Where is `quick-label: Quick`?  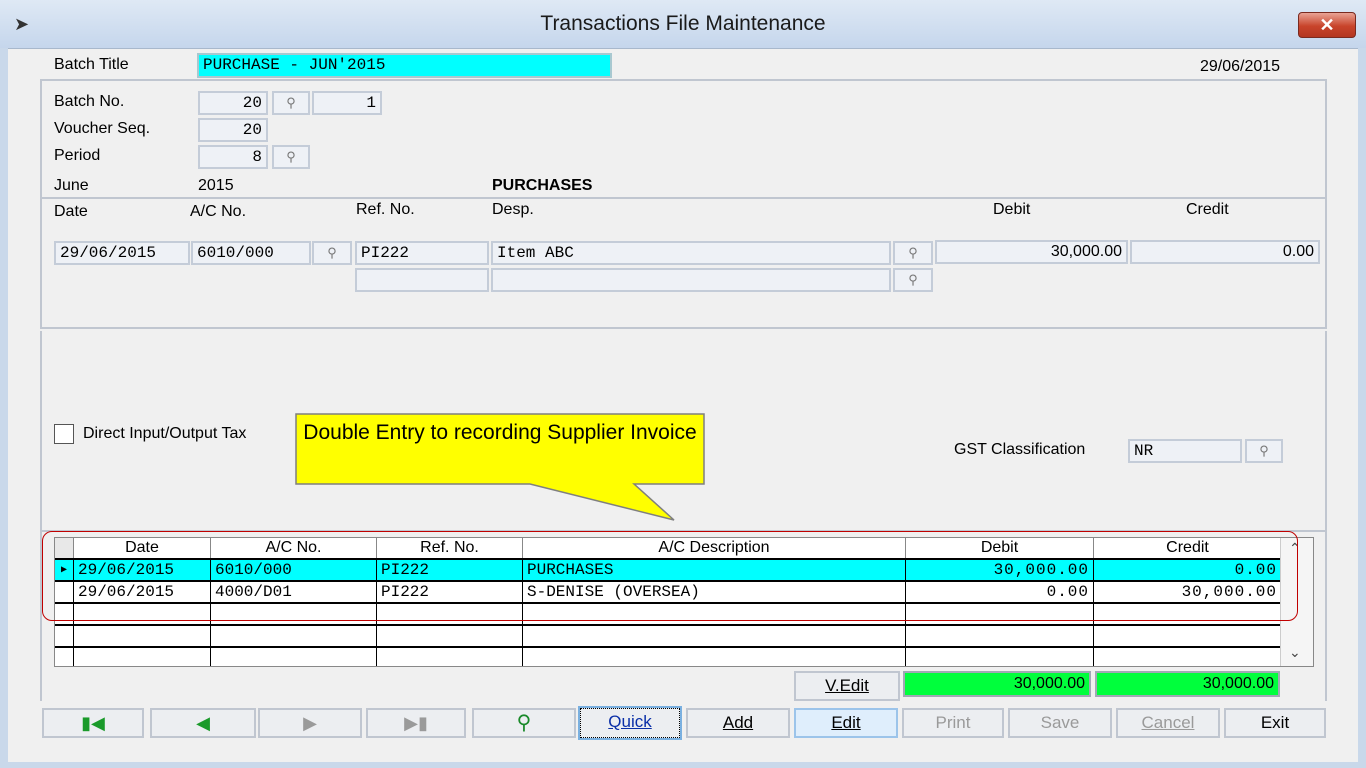 quick-label: Quick is located at coordinates (630, 721).